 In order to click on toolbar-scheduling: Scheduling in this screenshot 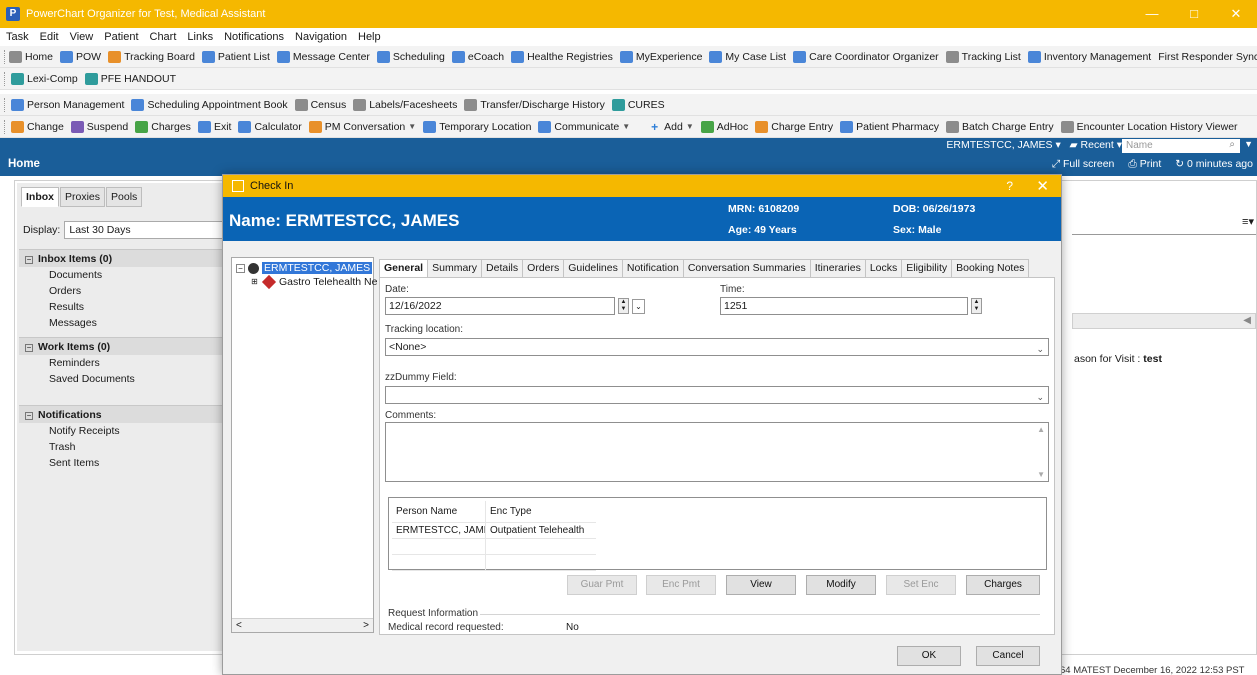, I will do `click(410, 56)`.